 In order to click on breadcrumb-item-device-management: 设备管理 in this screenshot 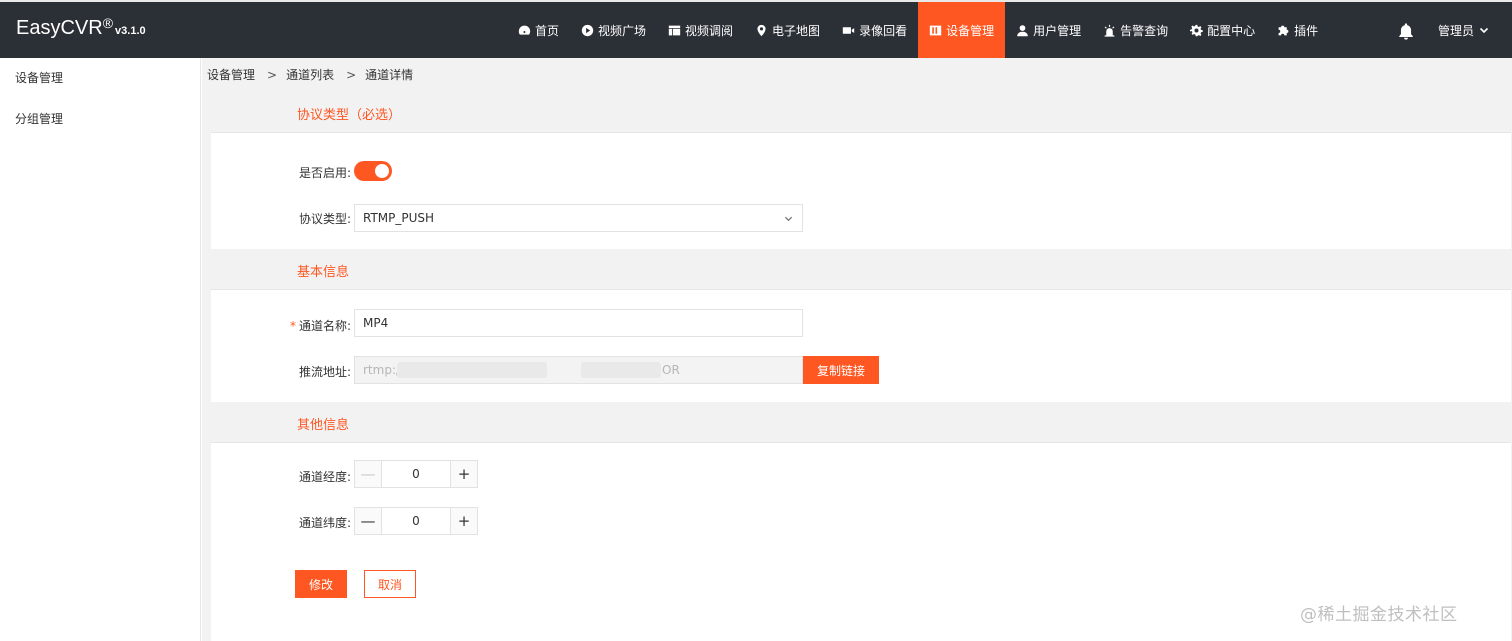, I will do `click(231, 75)`.